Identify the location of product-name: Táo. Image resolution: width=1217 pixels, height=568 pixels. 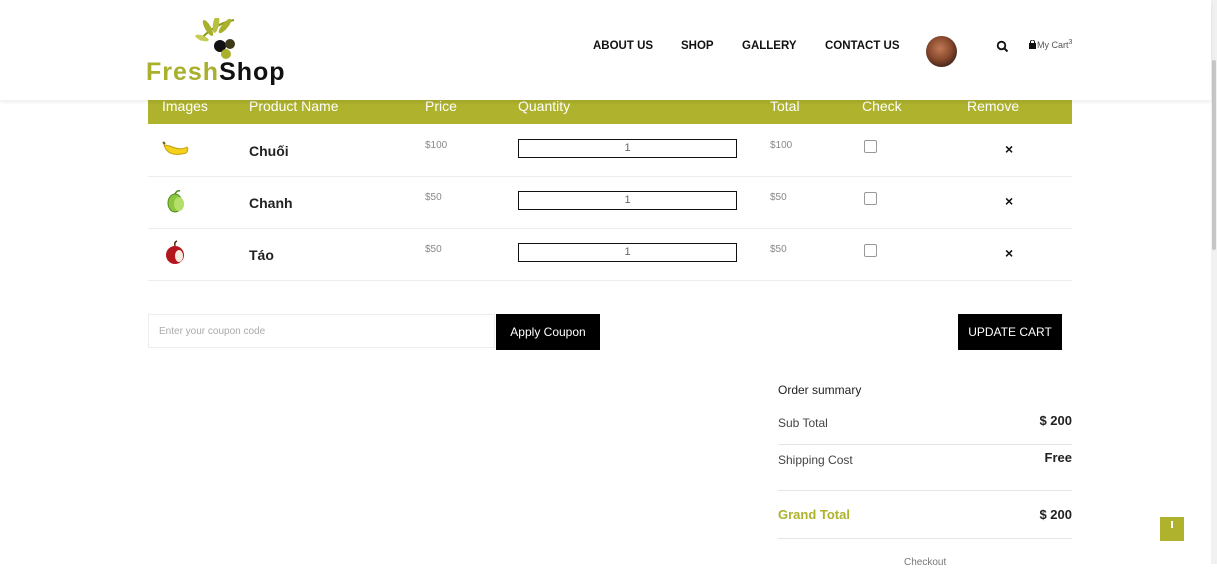
(261, 255).